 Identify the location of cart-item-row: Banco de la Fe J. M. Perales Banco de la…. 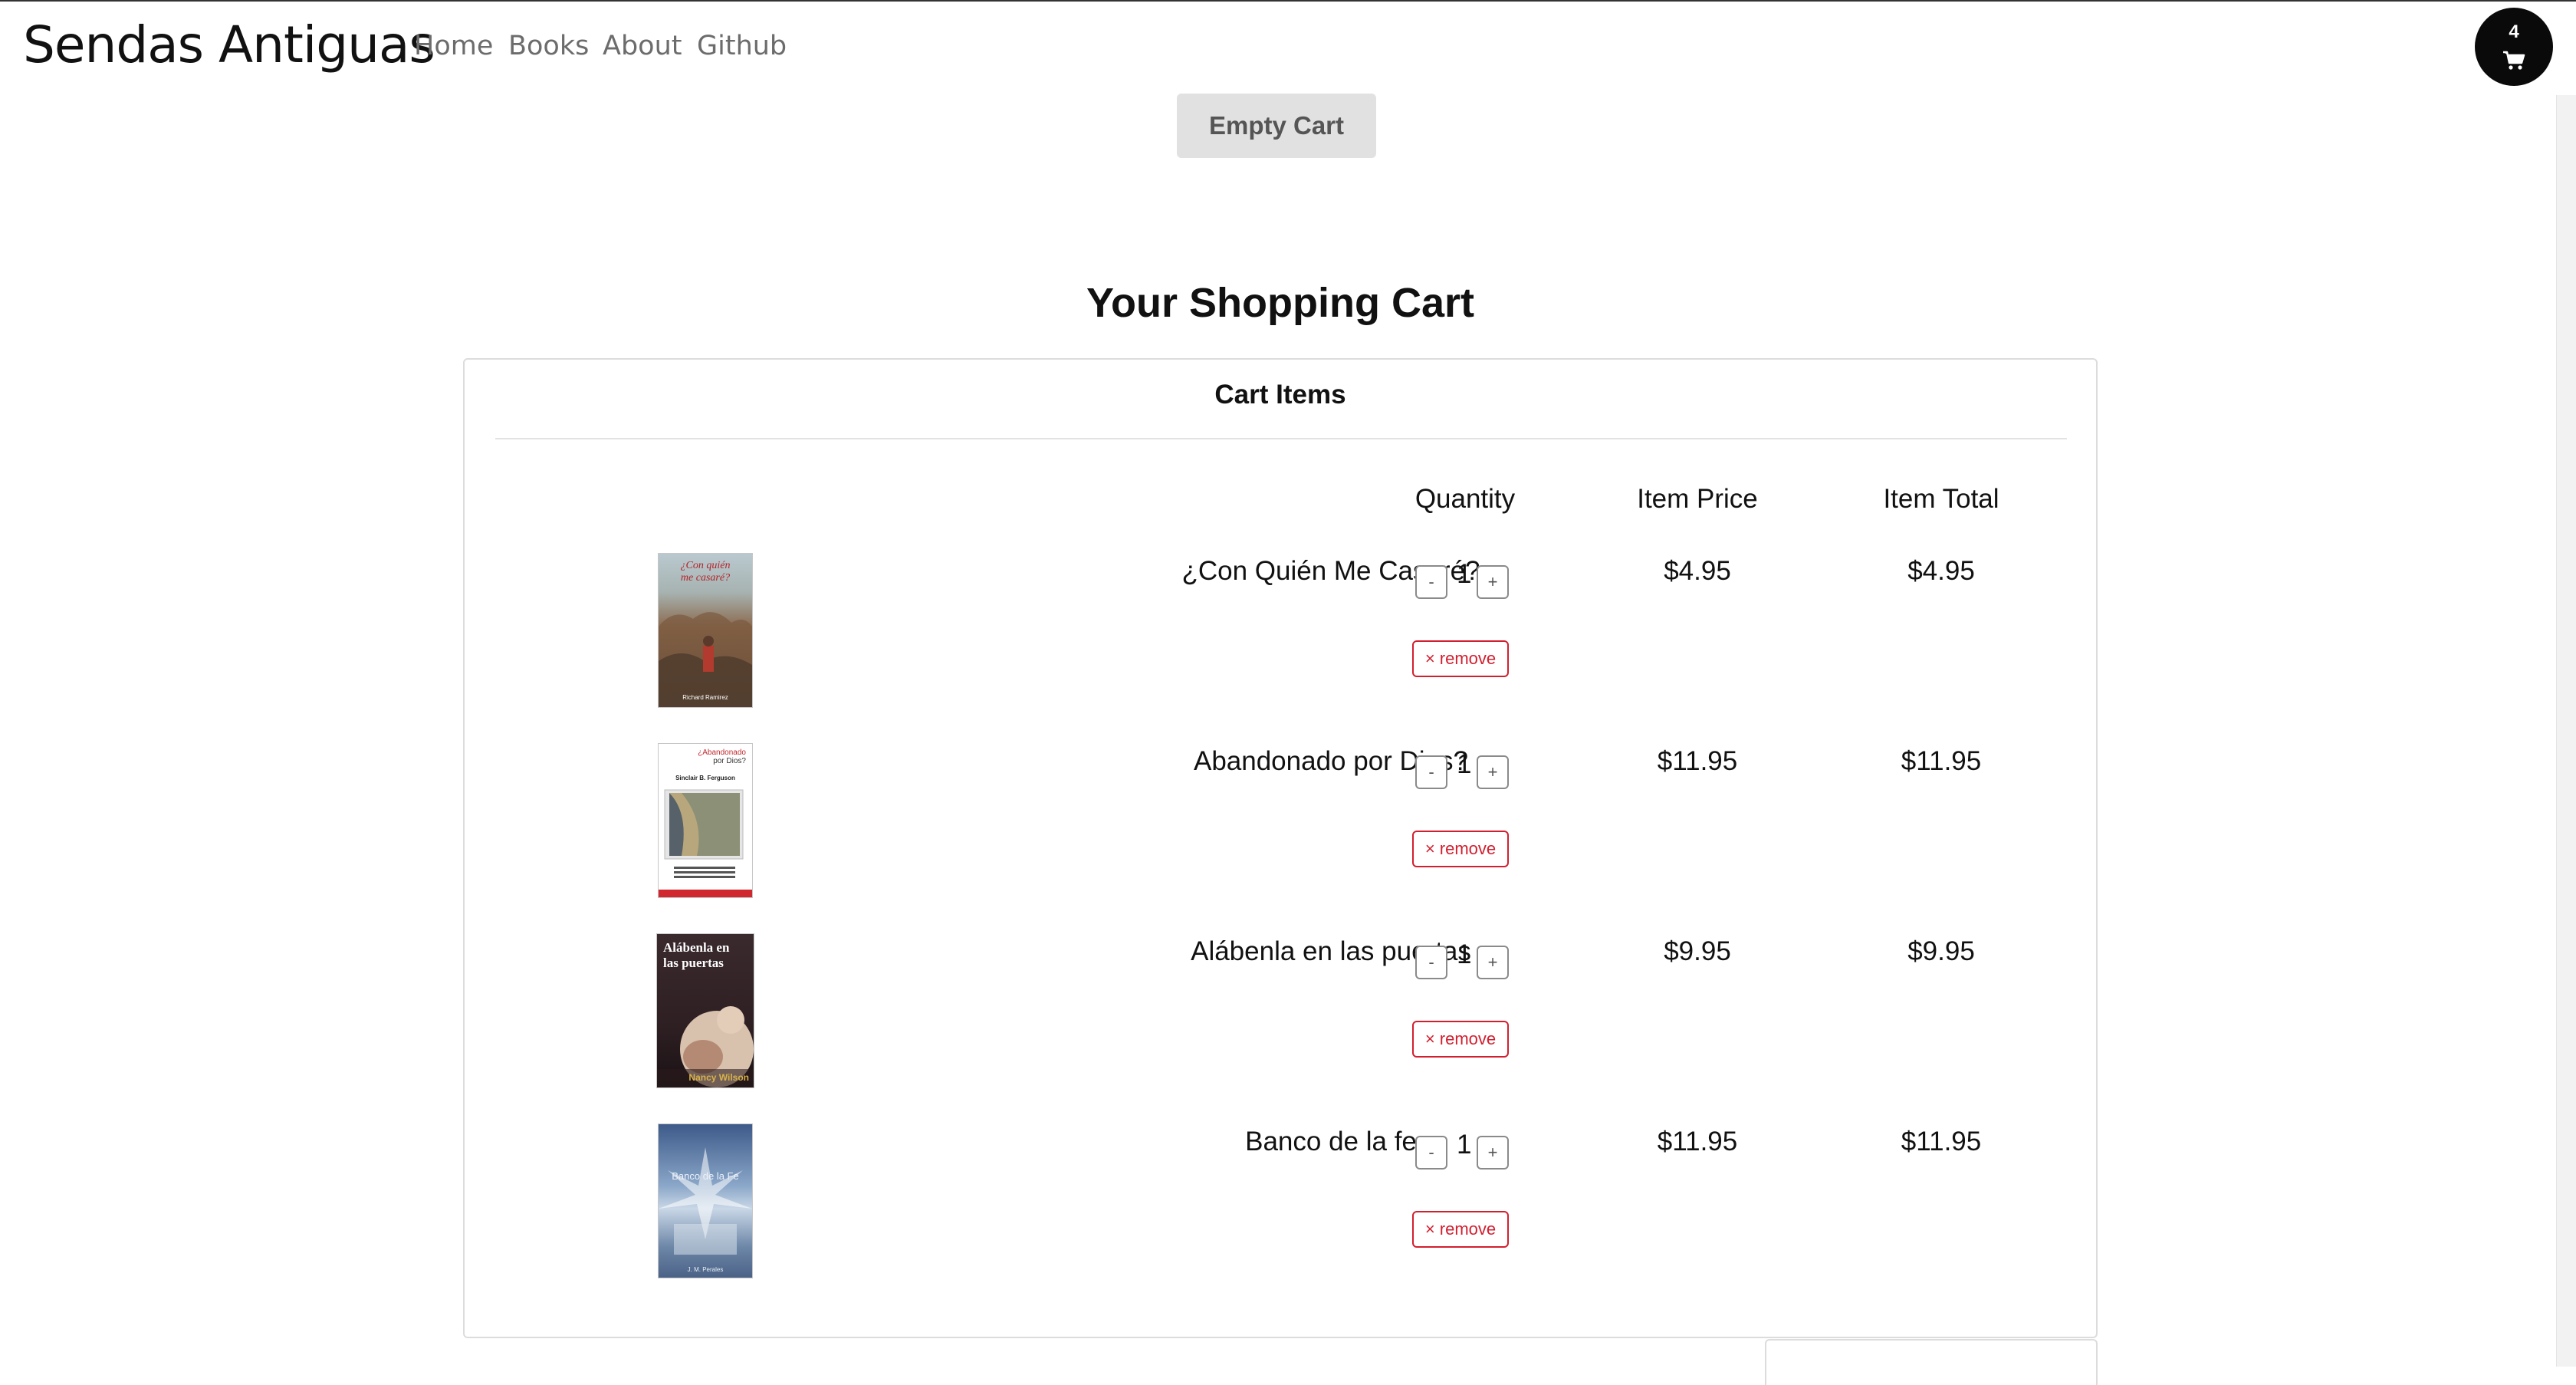
(1280, 1219).